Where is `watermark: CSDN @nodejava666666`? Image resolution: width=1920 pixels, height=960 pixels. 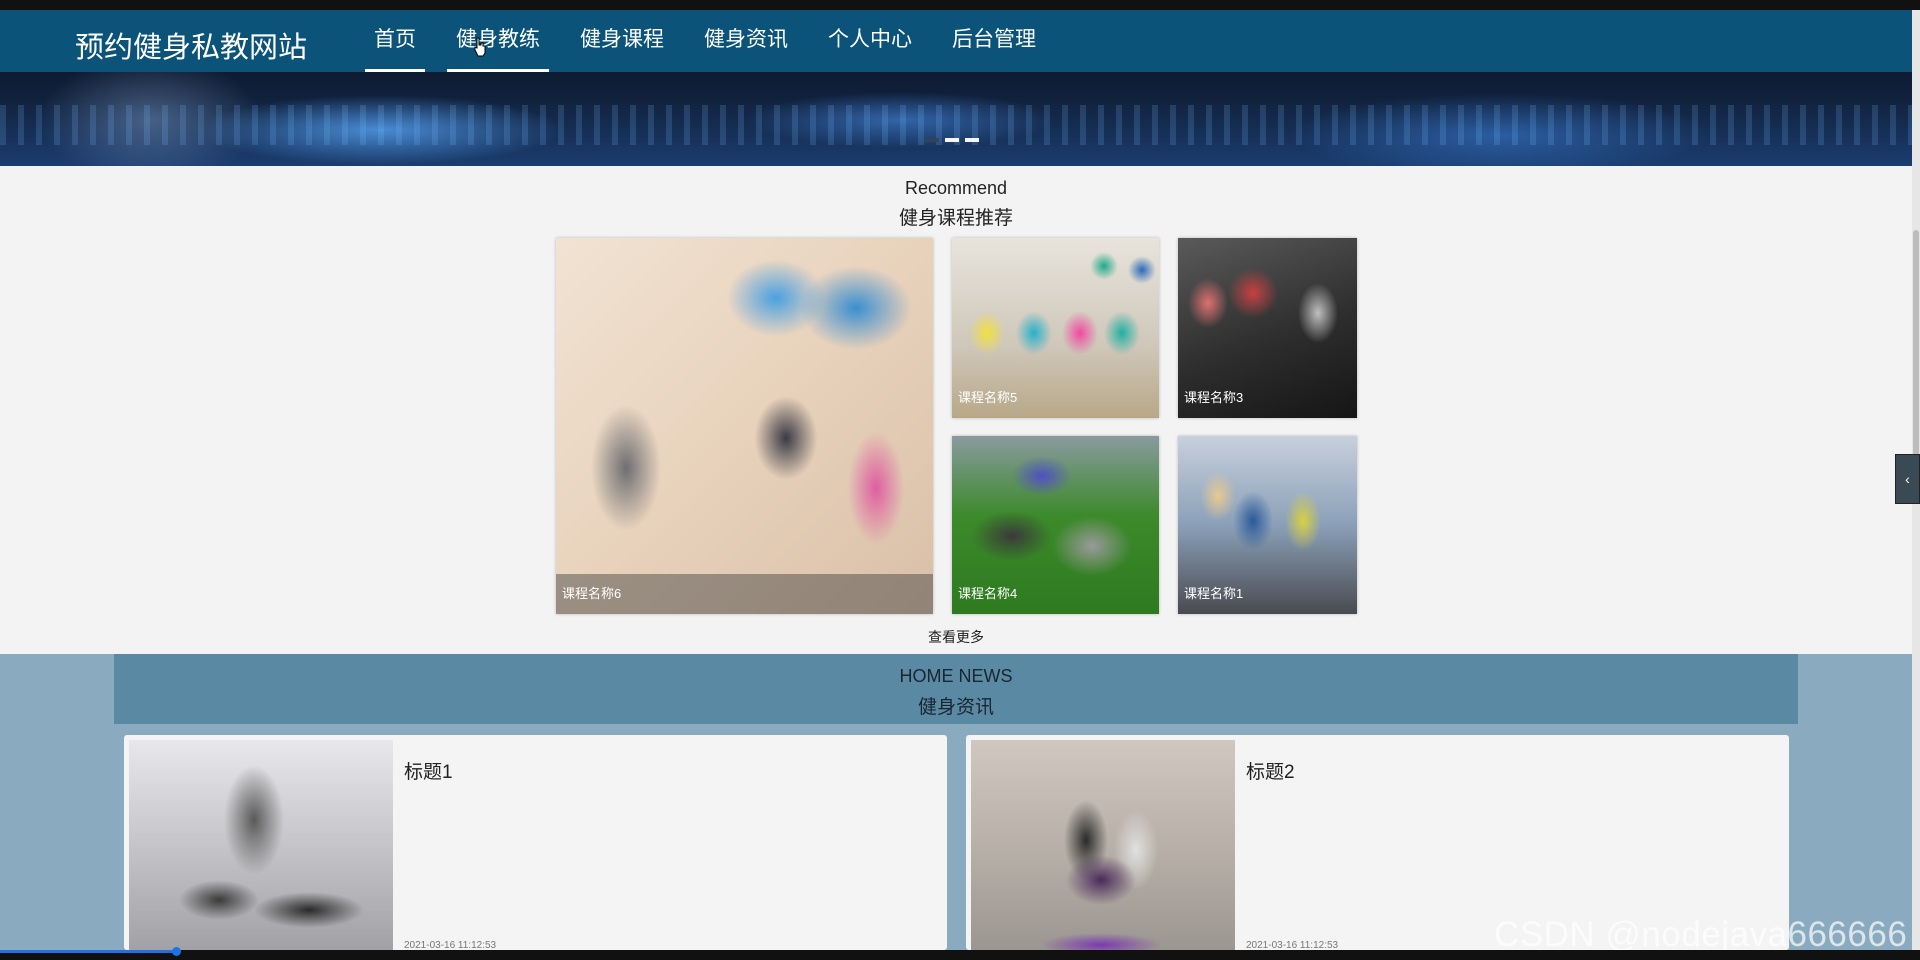
watermark: CSDN @nodejava666666 is located at coordinates (1701, 932).